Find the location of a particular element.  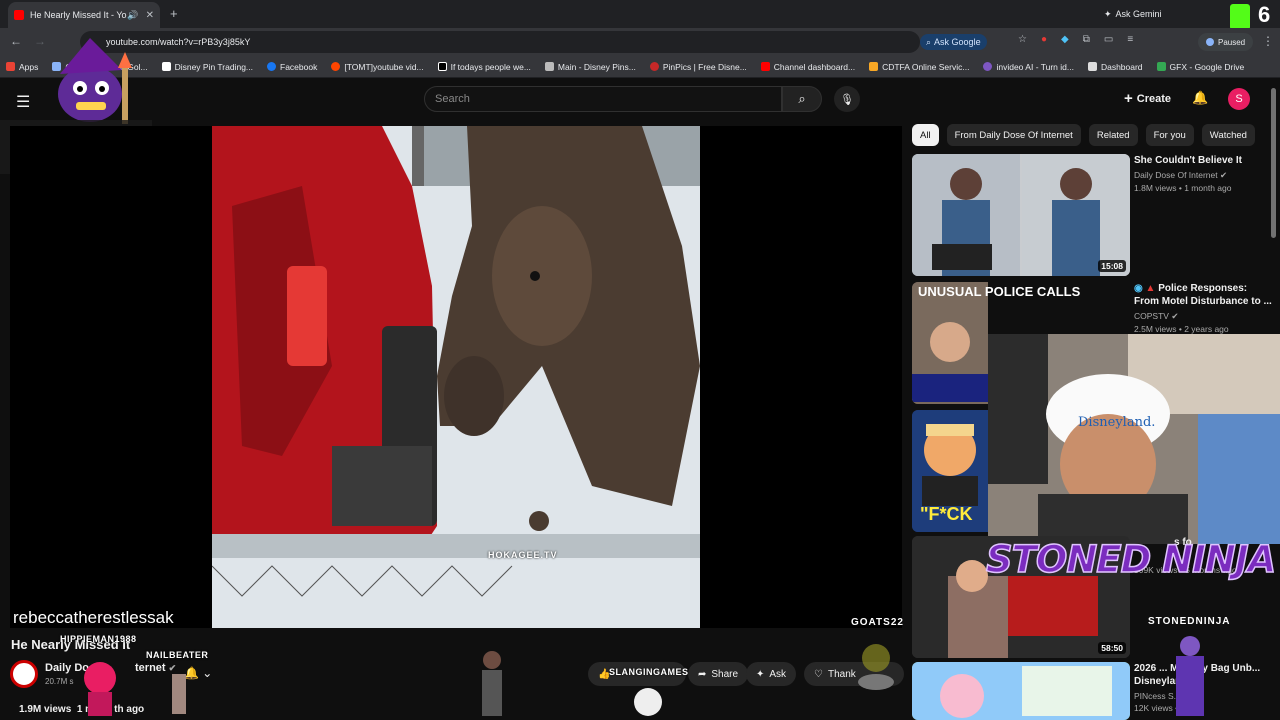

search-input: Search is located at coordinates (603, 99).